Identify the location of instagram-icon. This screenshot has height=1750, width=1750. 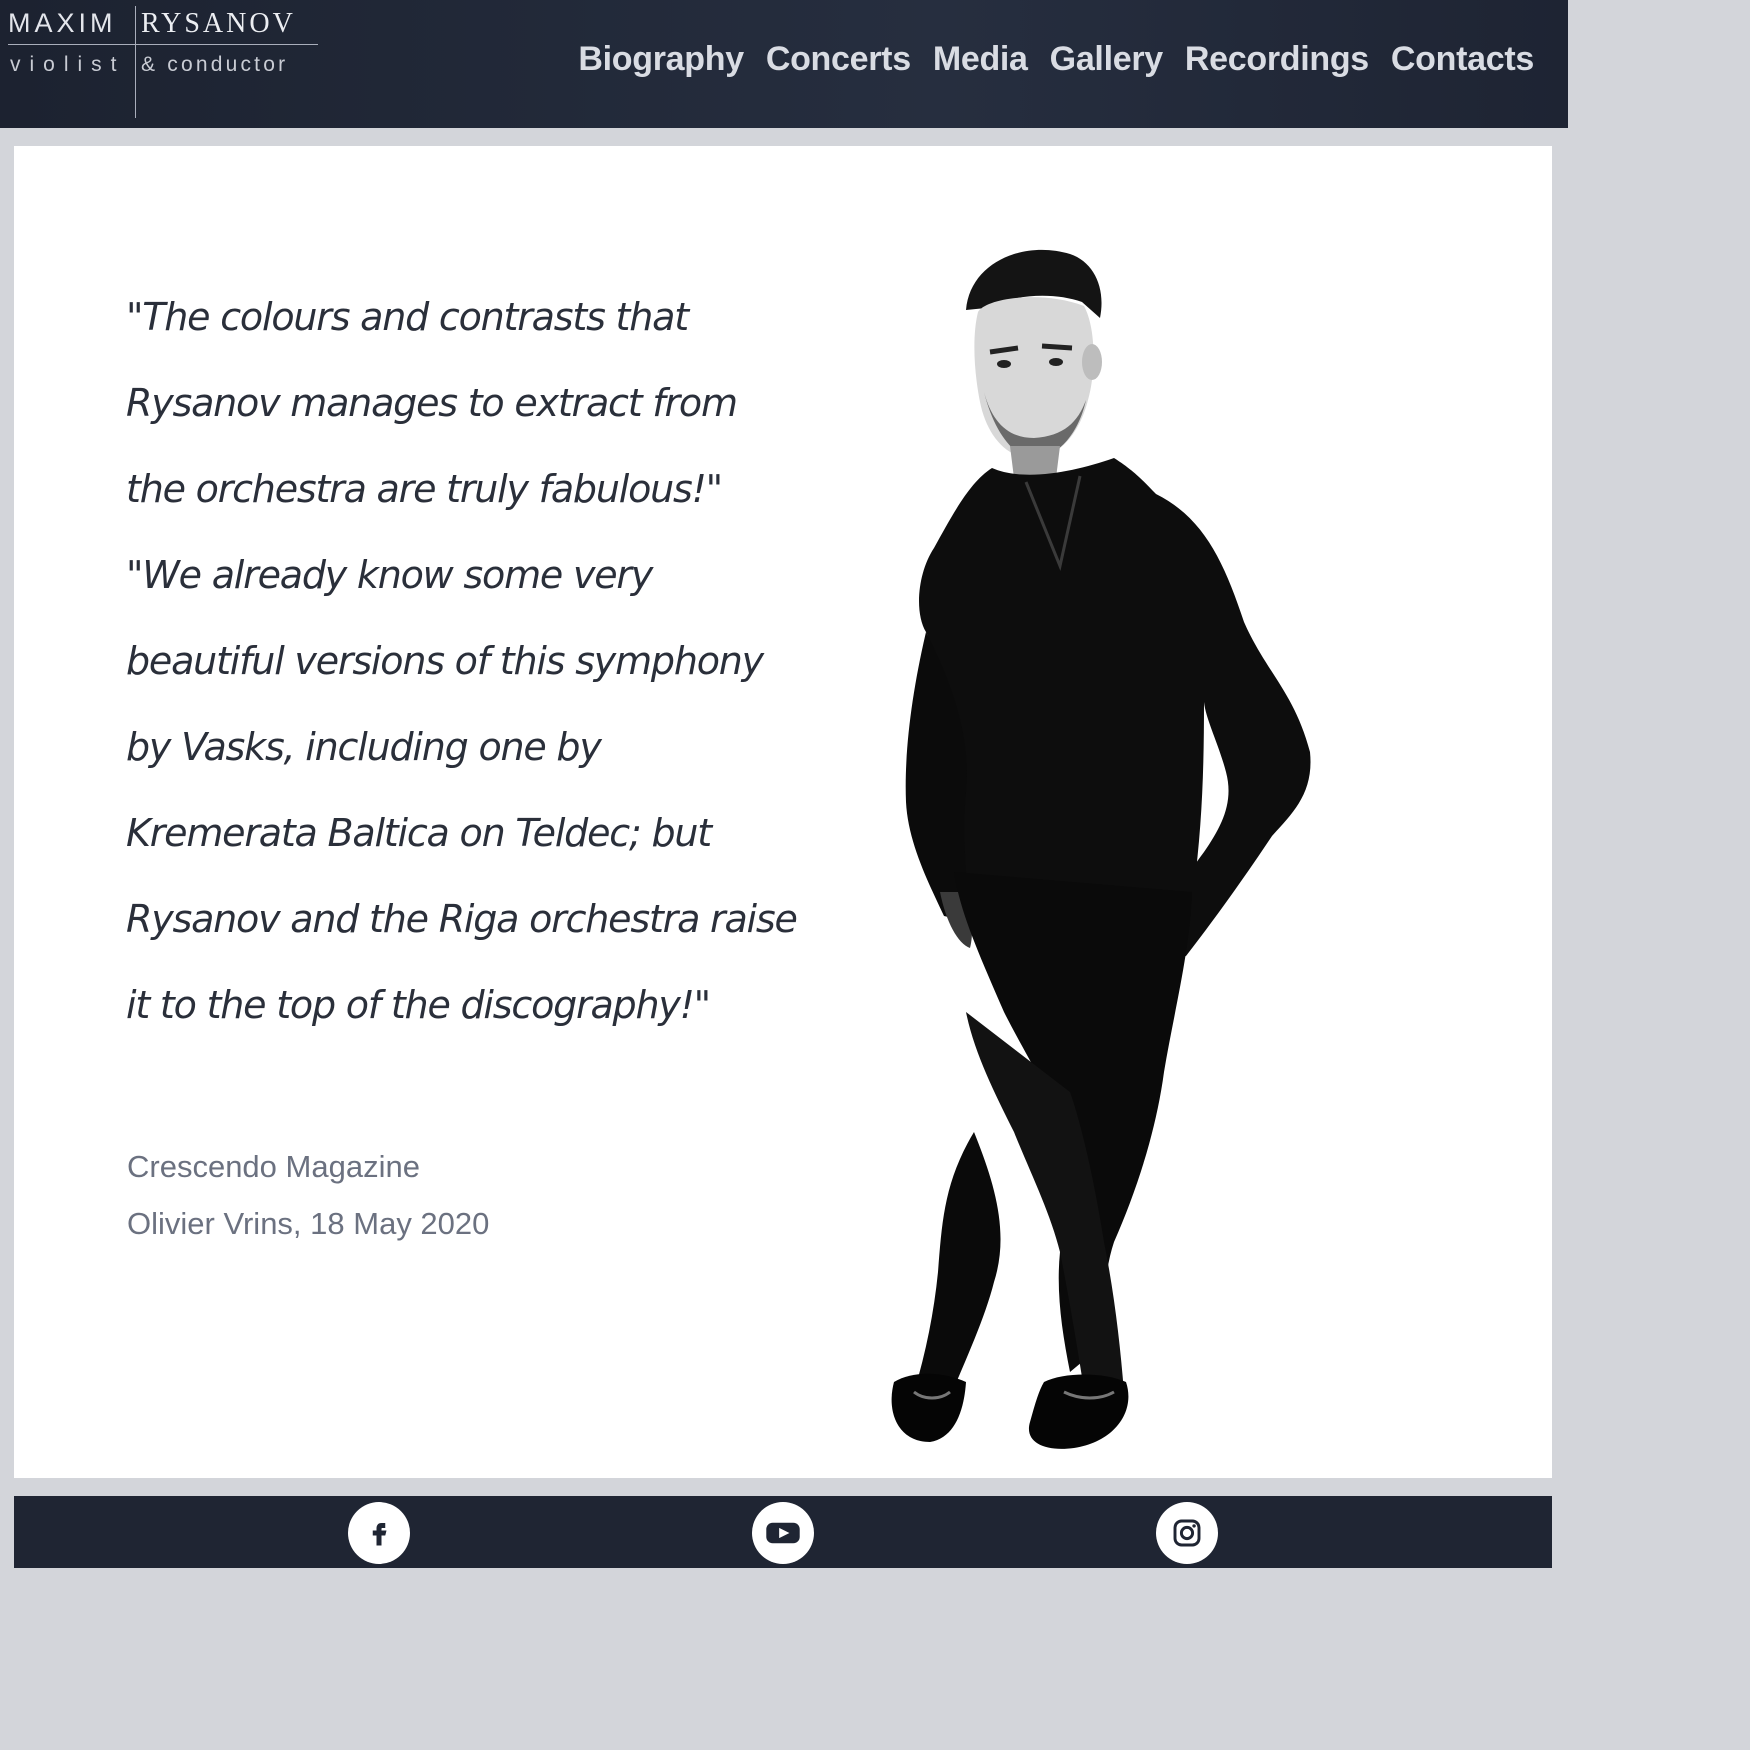
(1187, 1533).